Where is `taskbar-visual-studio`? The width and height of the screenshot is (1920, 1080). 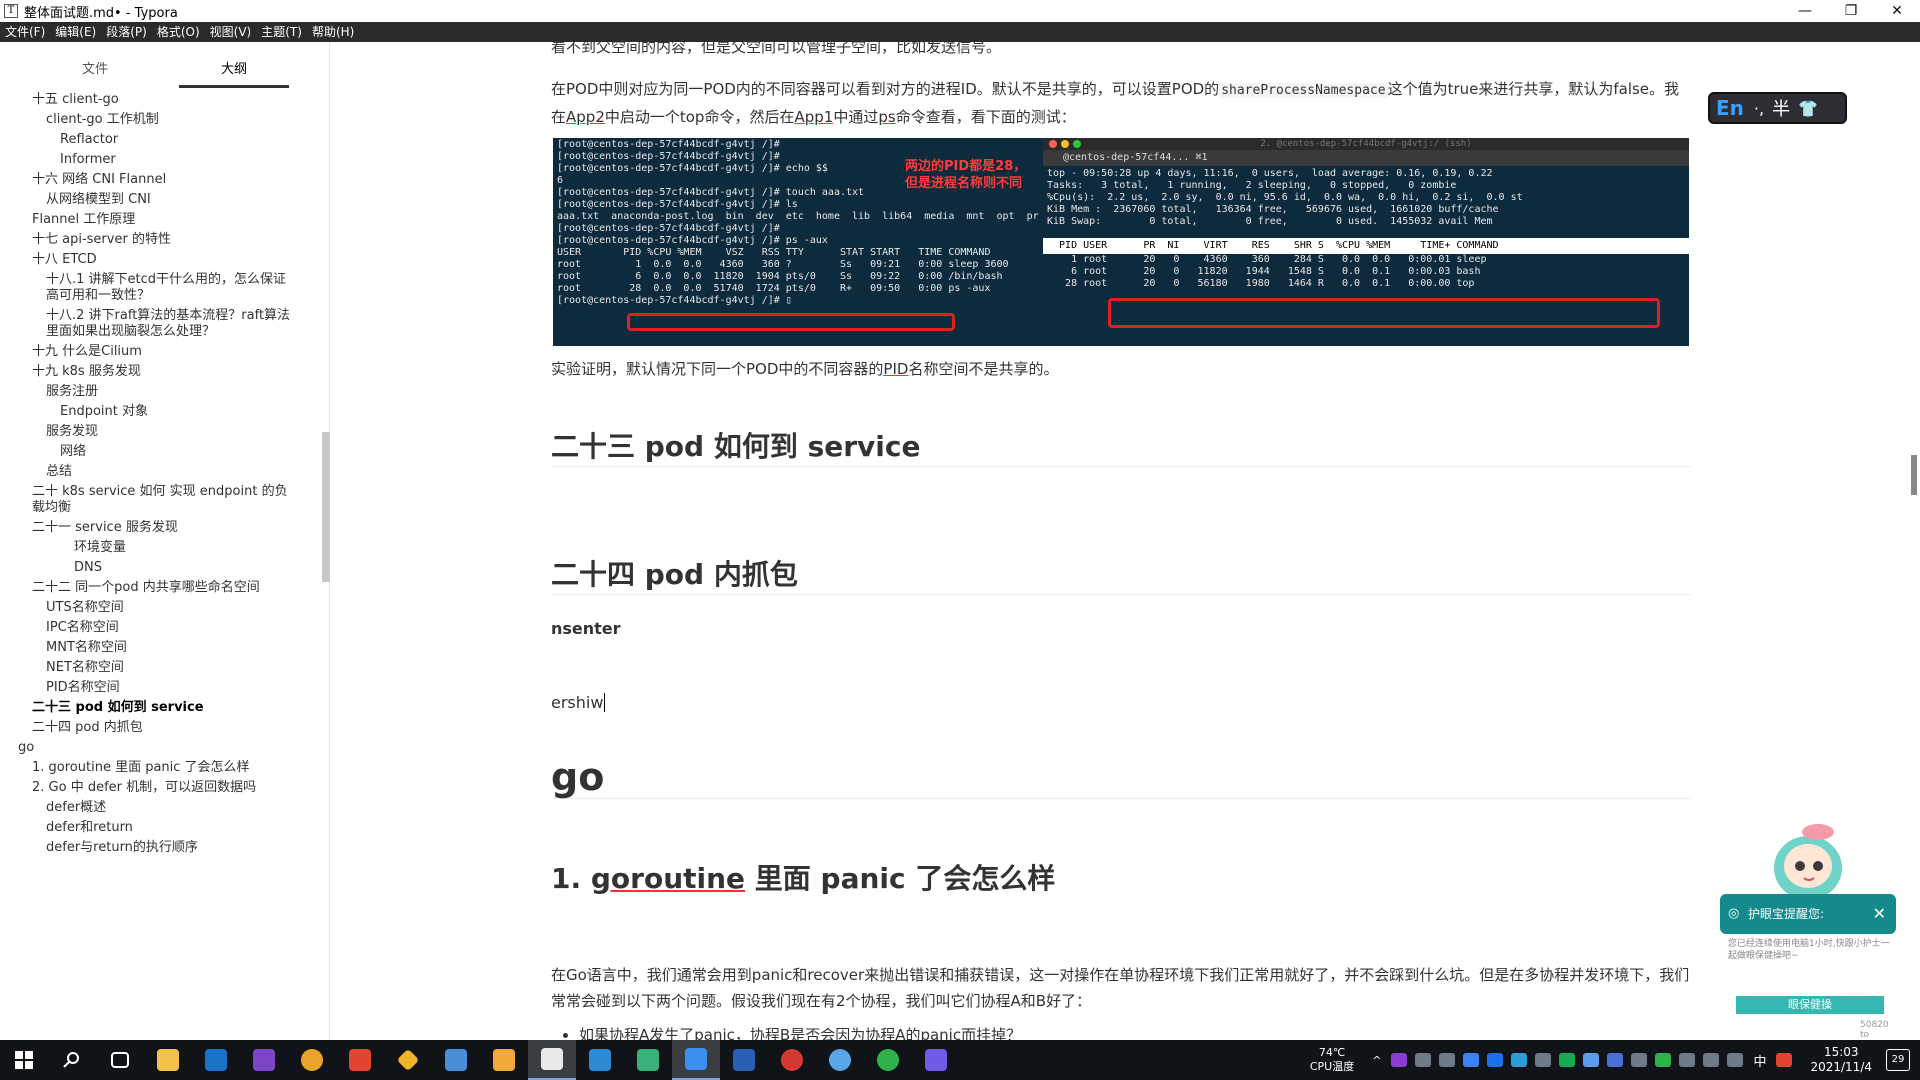 taskbar-visual-studio is located at coordinates (264, 1060).